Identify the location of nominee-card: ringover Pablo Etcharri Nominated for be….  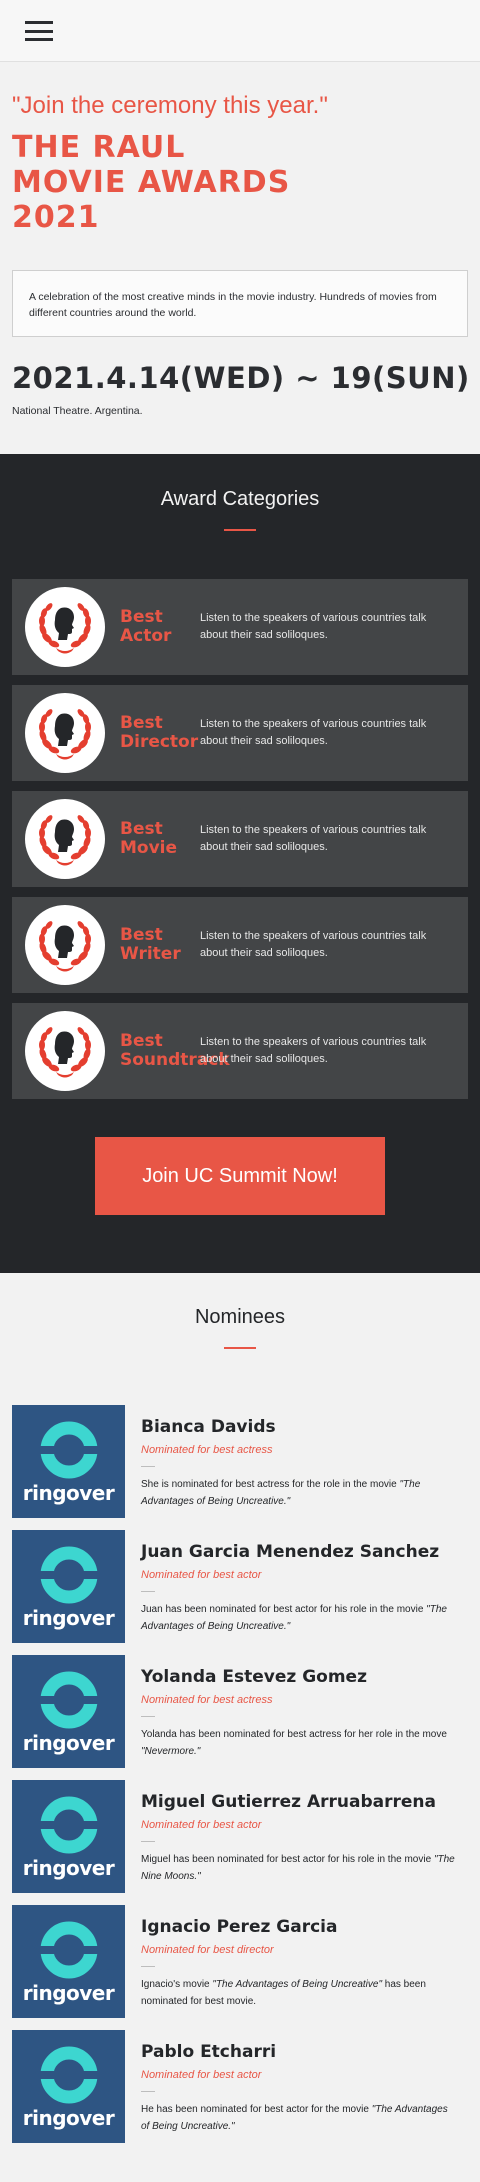
(240, 2087).